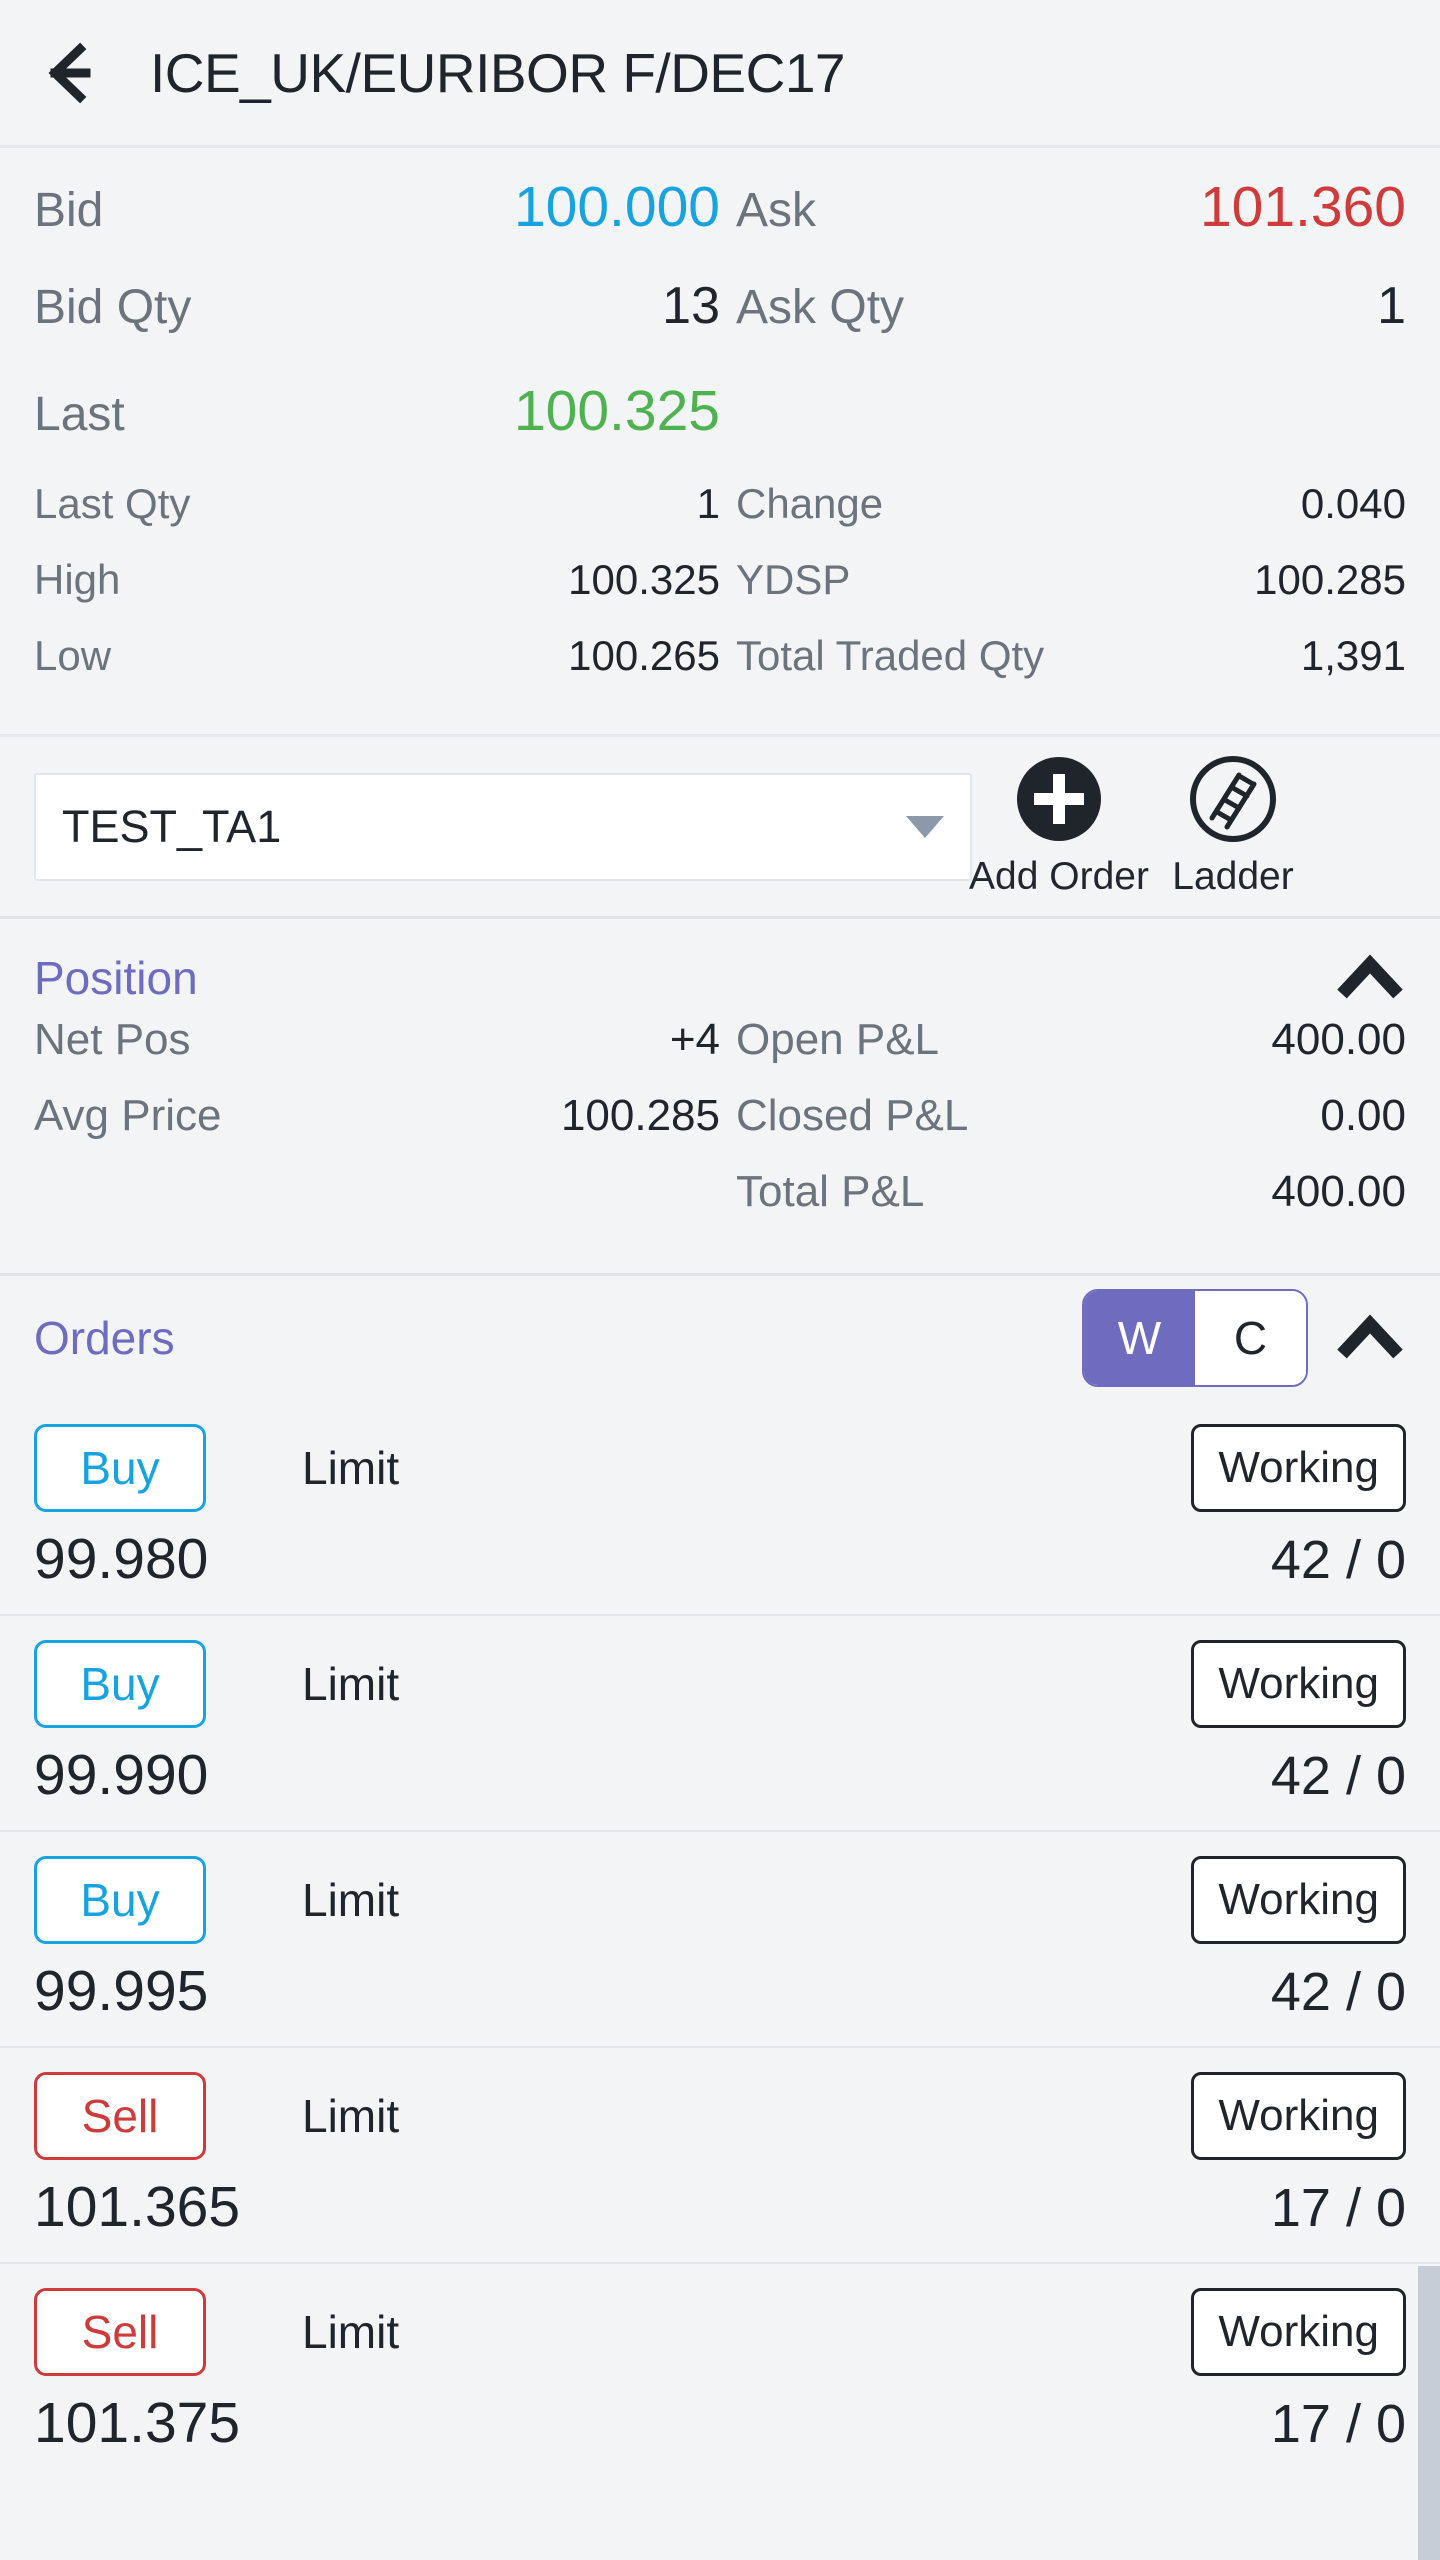 The width and height of the screenshot is (1440, 2560). I want to click on quote-row-high-ydsp: High 100.325 YDSP 100.285, so click(720, 594).